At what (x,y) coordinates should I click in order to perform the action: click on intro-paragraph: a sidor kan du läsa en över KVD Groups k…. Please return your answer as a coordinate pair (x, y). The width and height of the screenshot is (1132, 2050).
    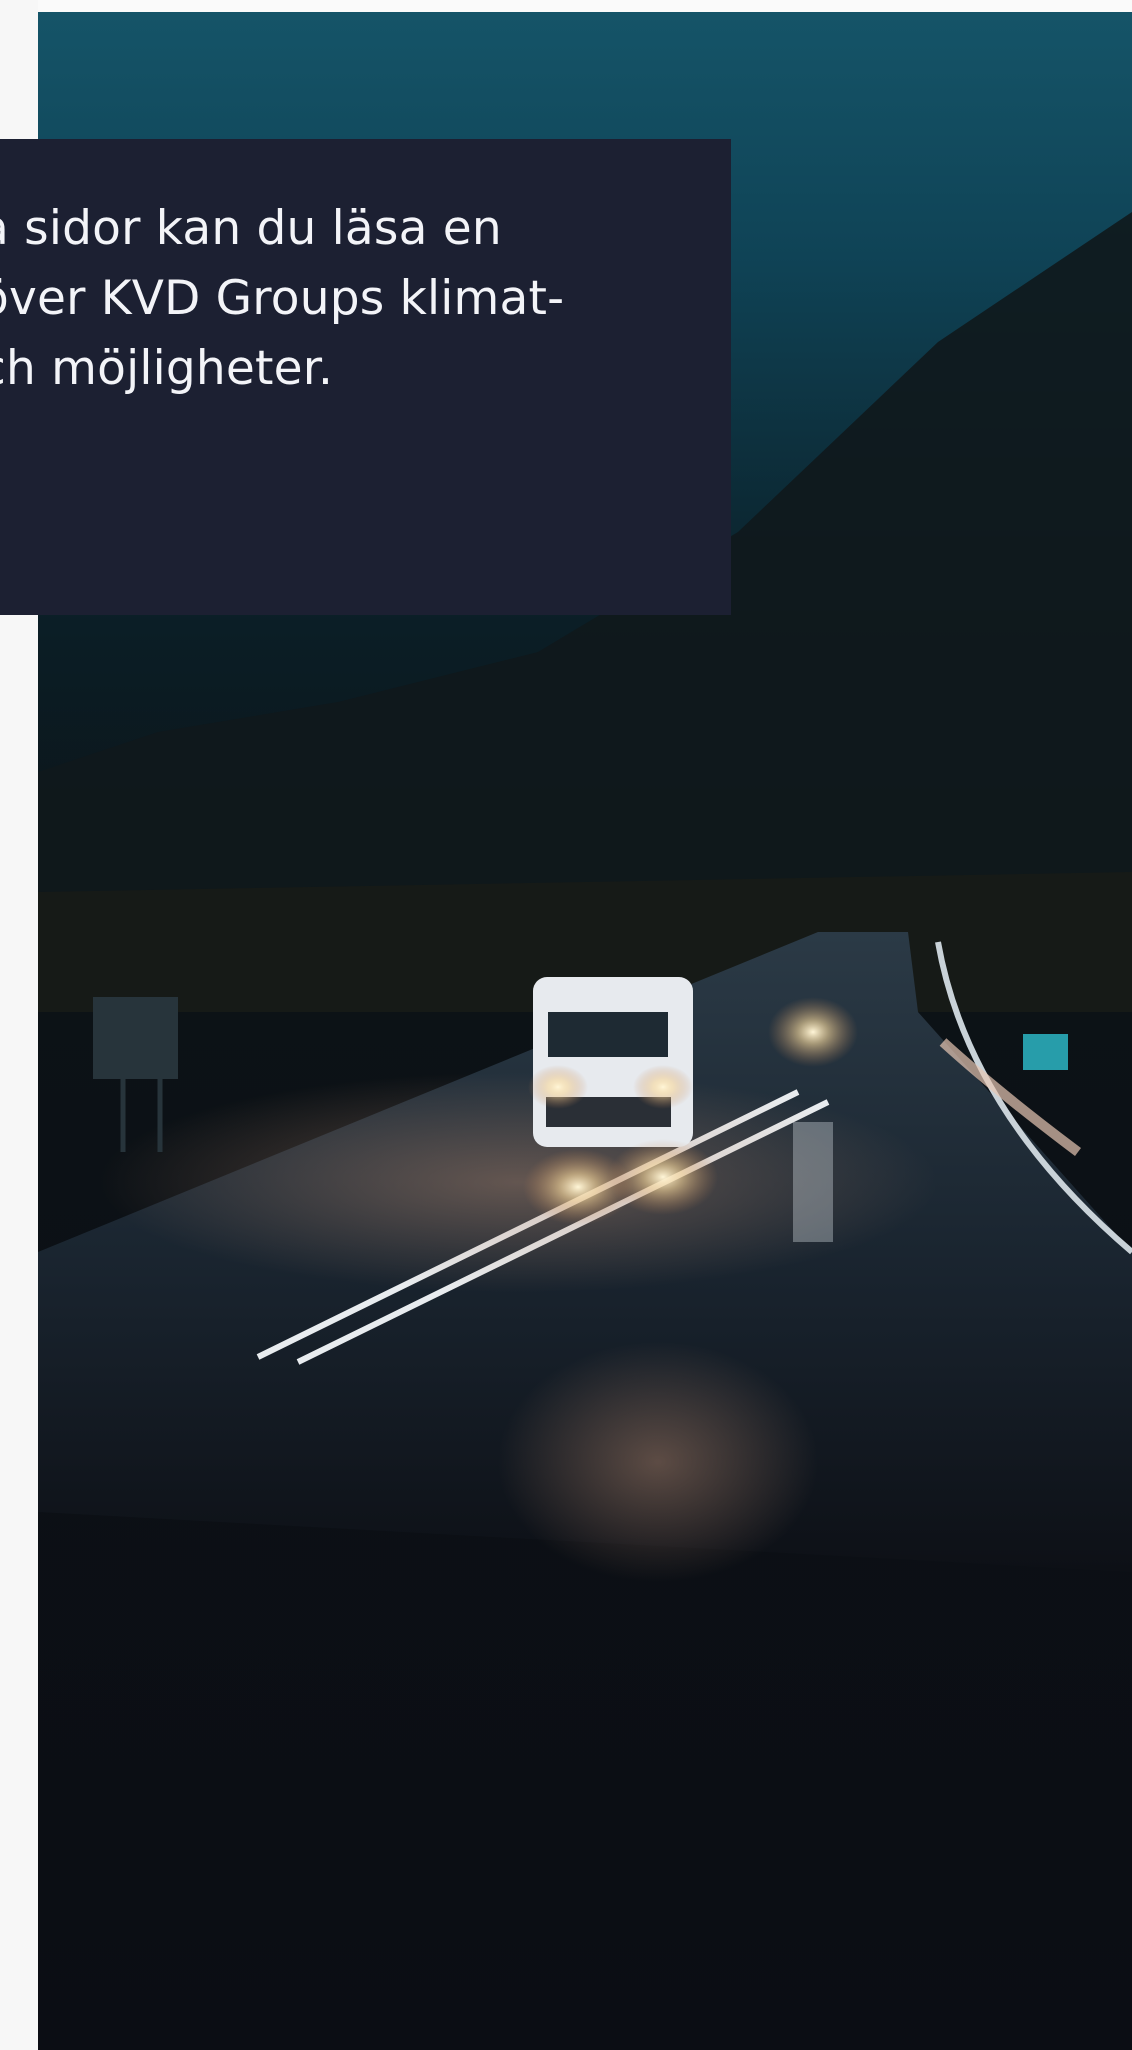
    Looking at the image, I should click on (282, 298).